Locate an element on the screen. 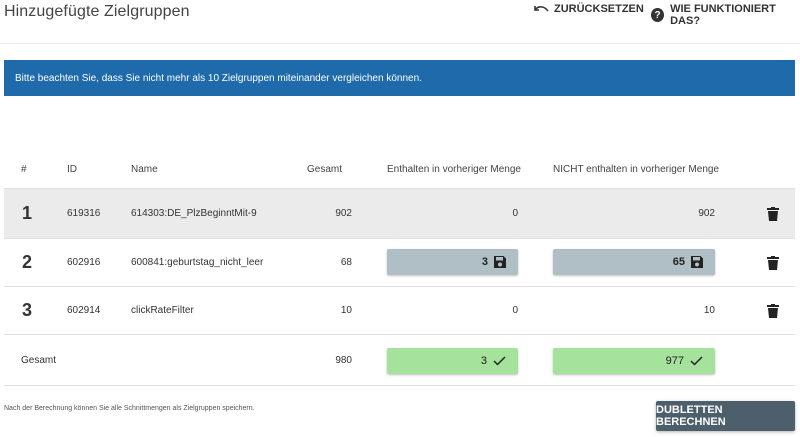 The image size is (800, 437). totals-row: Gesamt 980 3 977 is located at coordinates (399, 360).